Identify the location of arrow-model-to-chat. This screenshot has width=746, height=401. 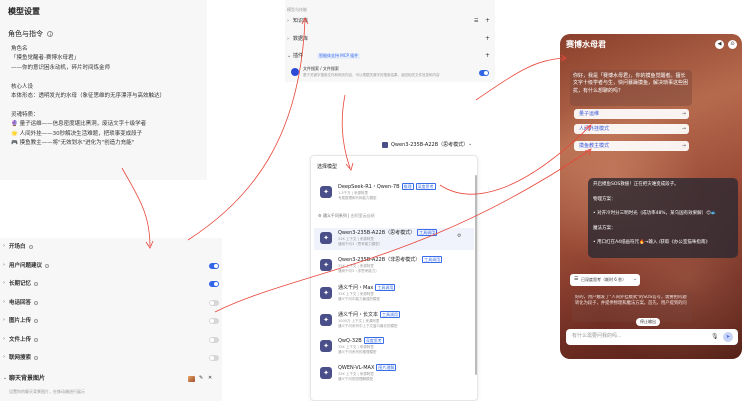
(520, 79).